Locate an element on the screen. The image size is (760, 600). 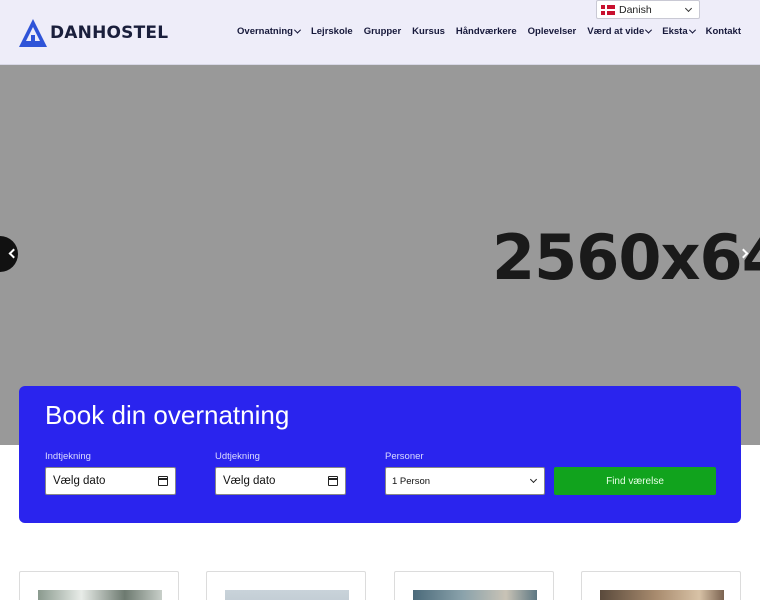
persons-select: 1 Person is located at coordinates (465, 481).